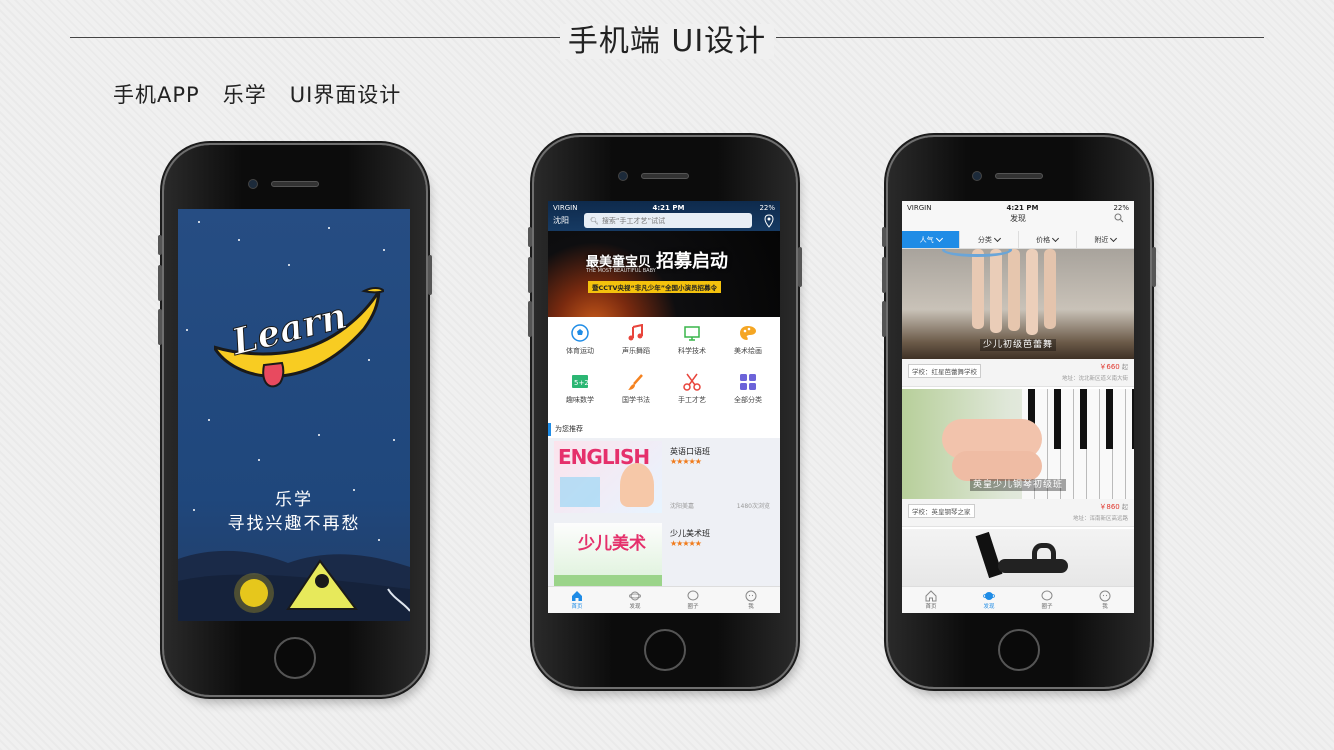  I want to click on discover-title: 发现, so click(1018, 218).